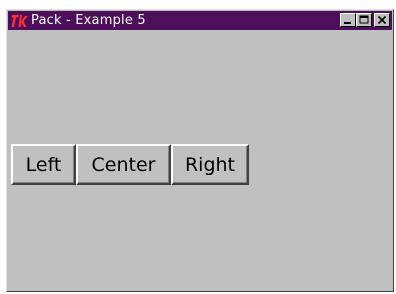  Describe the element at coordinates (20, 21) in the screenshot. I see `tk-logo-icon` at that location.